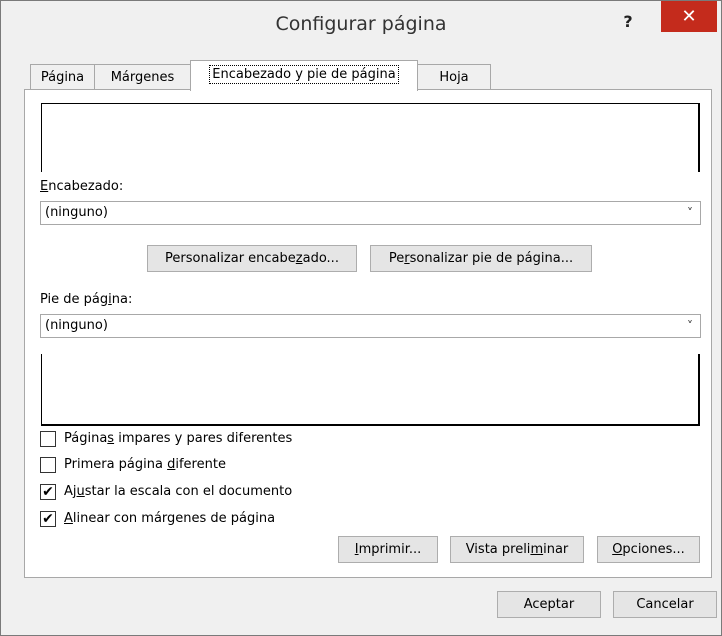 The width and height of the screenshot is (722, 636). What do you see at coordinates (665, 604) in the screenshot?
I see `cancel-button: Cancelar` at bounding box center [665, 604].